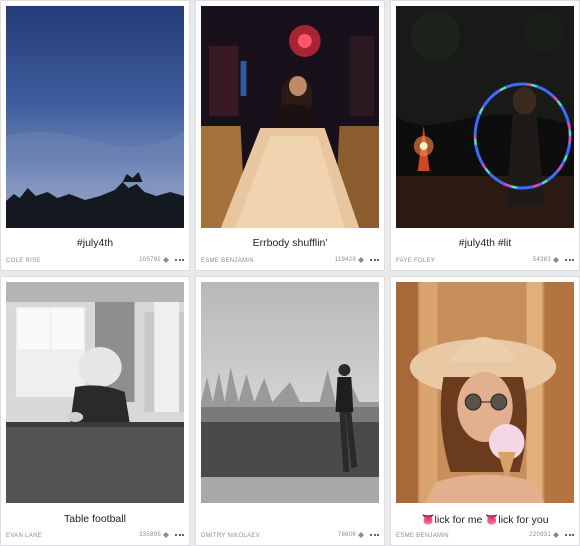 Image resolution: width=580 pixels, height=546 pixels. Describe the element at coordinates (290, 262) in the screenshot. I see `card-meta: ESME BENJAMIN 119429` at that location.